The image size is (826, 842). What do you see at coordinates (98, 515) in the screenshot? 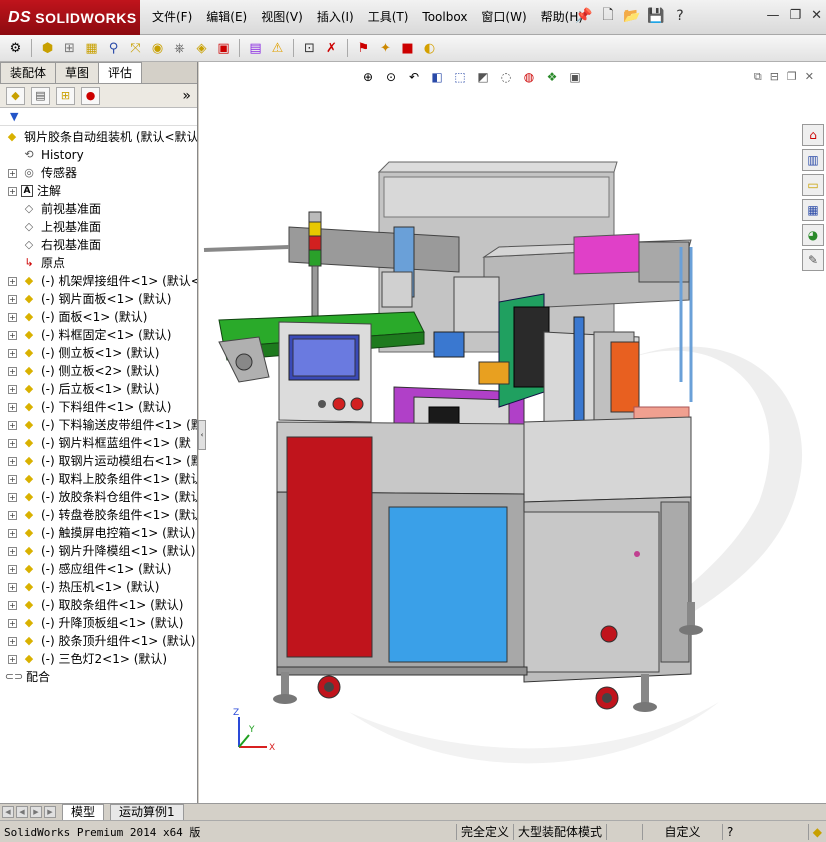
I see `tree-component-item: + ◆ (-) 转盘卷胶条组件<1> (默认` at bounding box center [98, 515].